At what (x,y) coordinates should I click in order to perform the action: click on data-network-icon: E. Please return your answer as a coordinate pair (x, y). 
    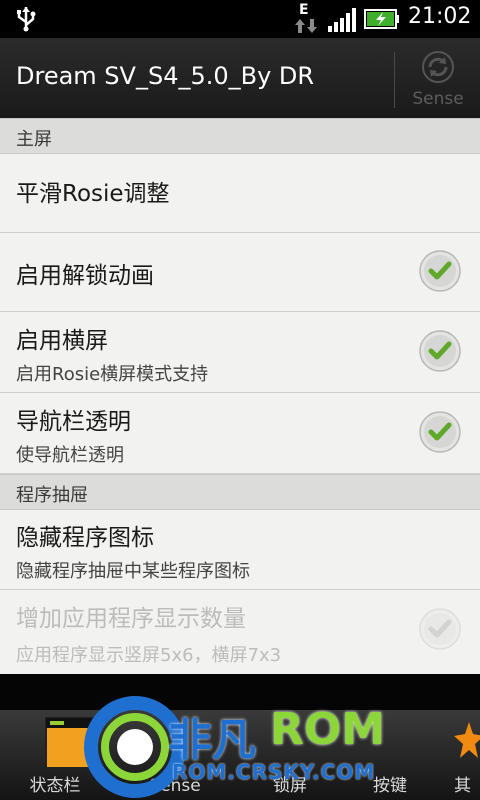
    Looking at the image, I should click on (305, 19).